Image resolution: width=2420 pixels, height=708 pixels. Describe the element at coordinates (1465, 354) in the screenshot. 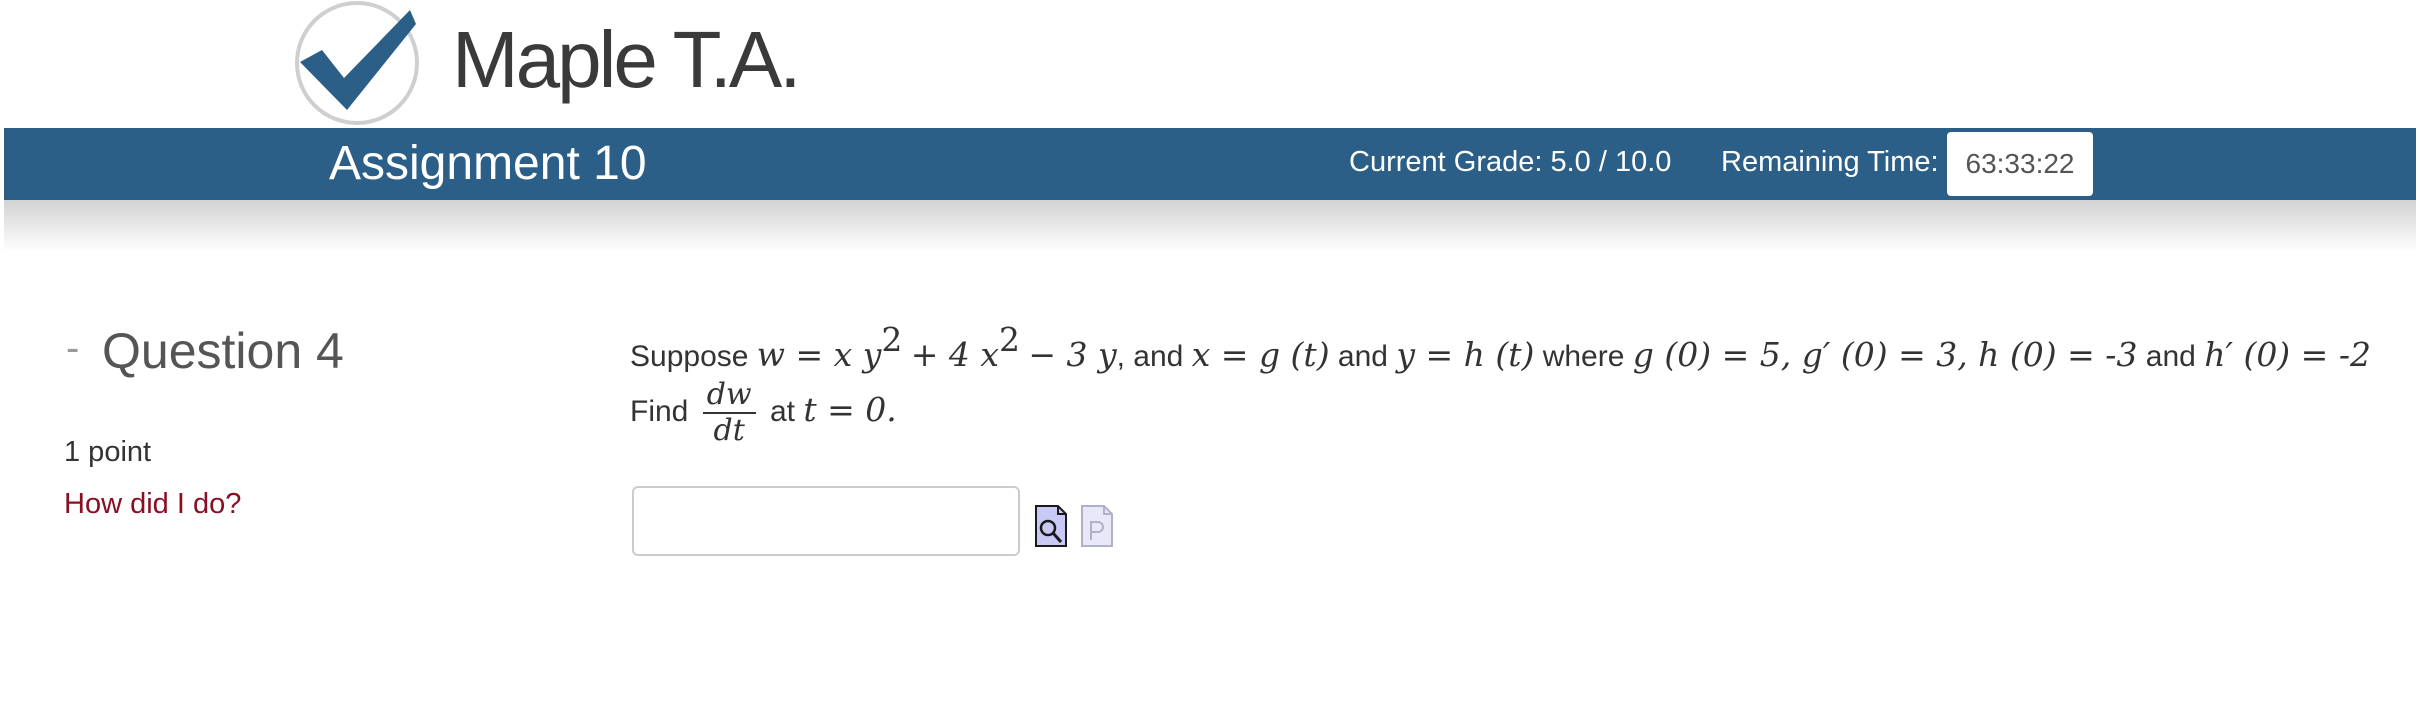

I see `math-y-eq: y = h (t)` at that location.